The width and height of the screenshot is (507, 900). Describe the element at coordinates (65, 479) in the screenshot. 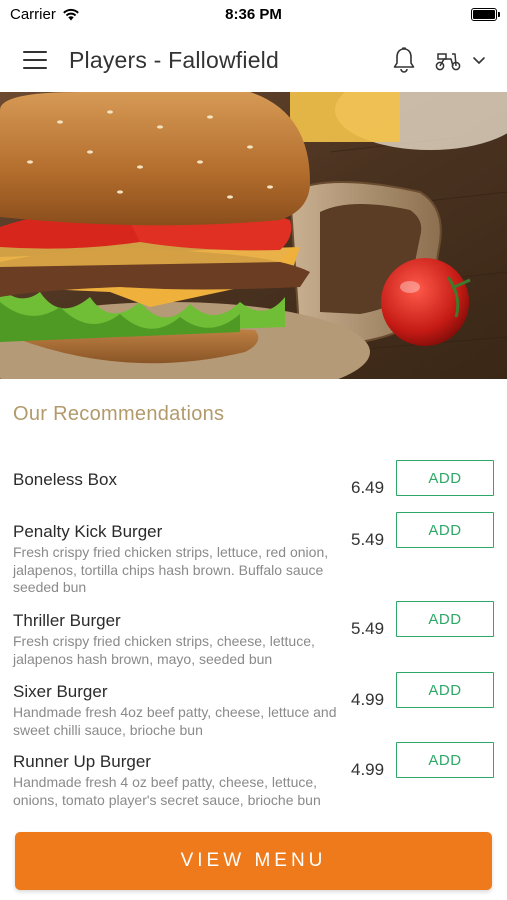

I see `item-name: Boneless Box` at that location.